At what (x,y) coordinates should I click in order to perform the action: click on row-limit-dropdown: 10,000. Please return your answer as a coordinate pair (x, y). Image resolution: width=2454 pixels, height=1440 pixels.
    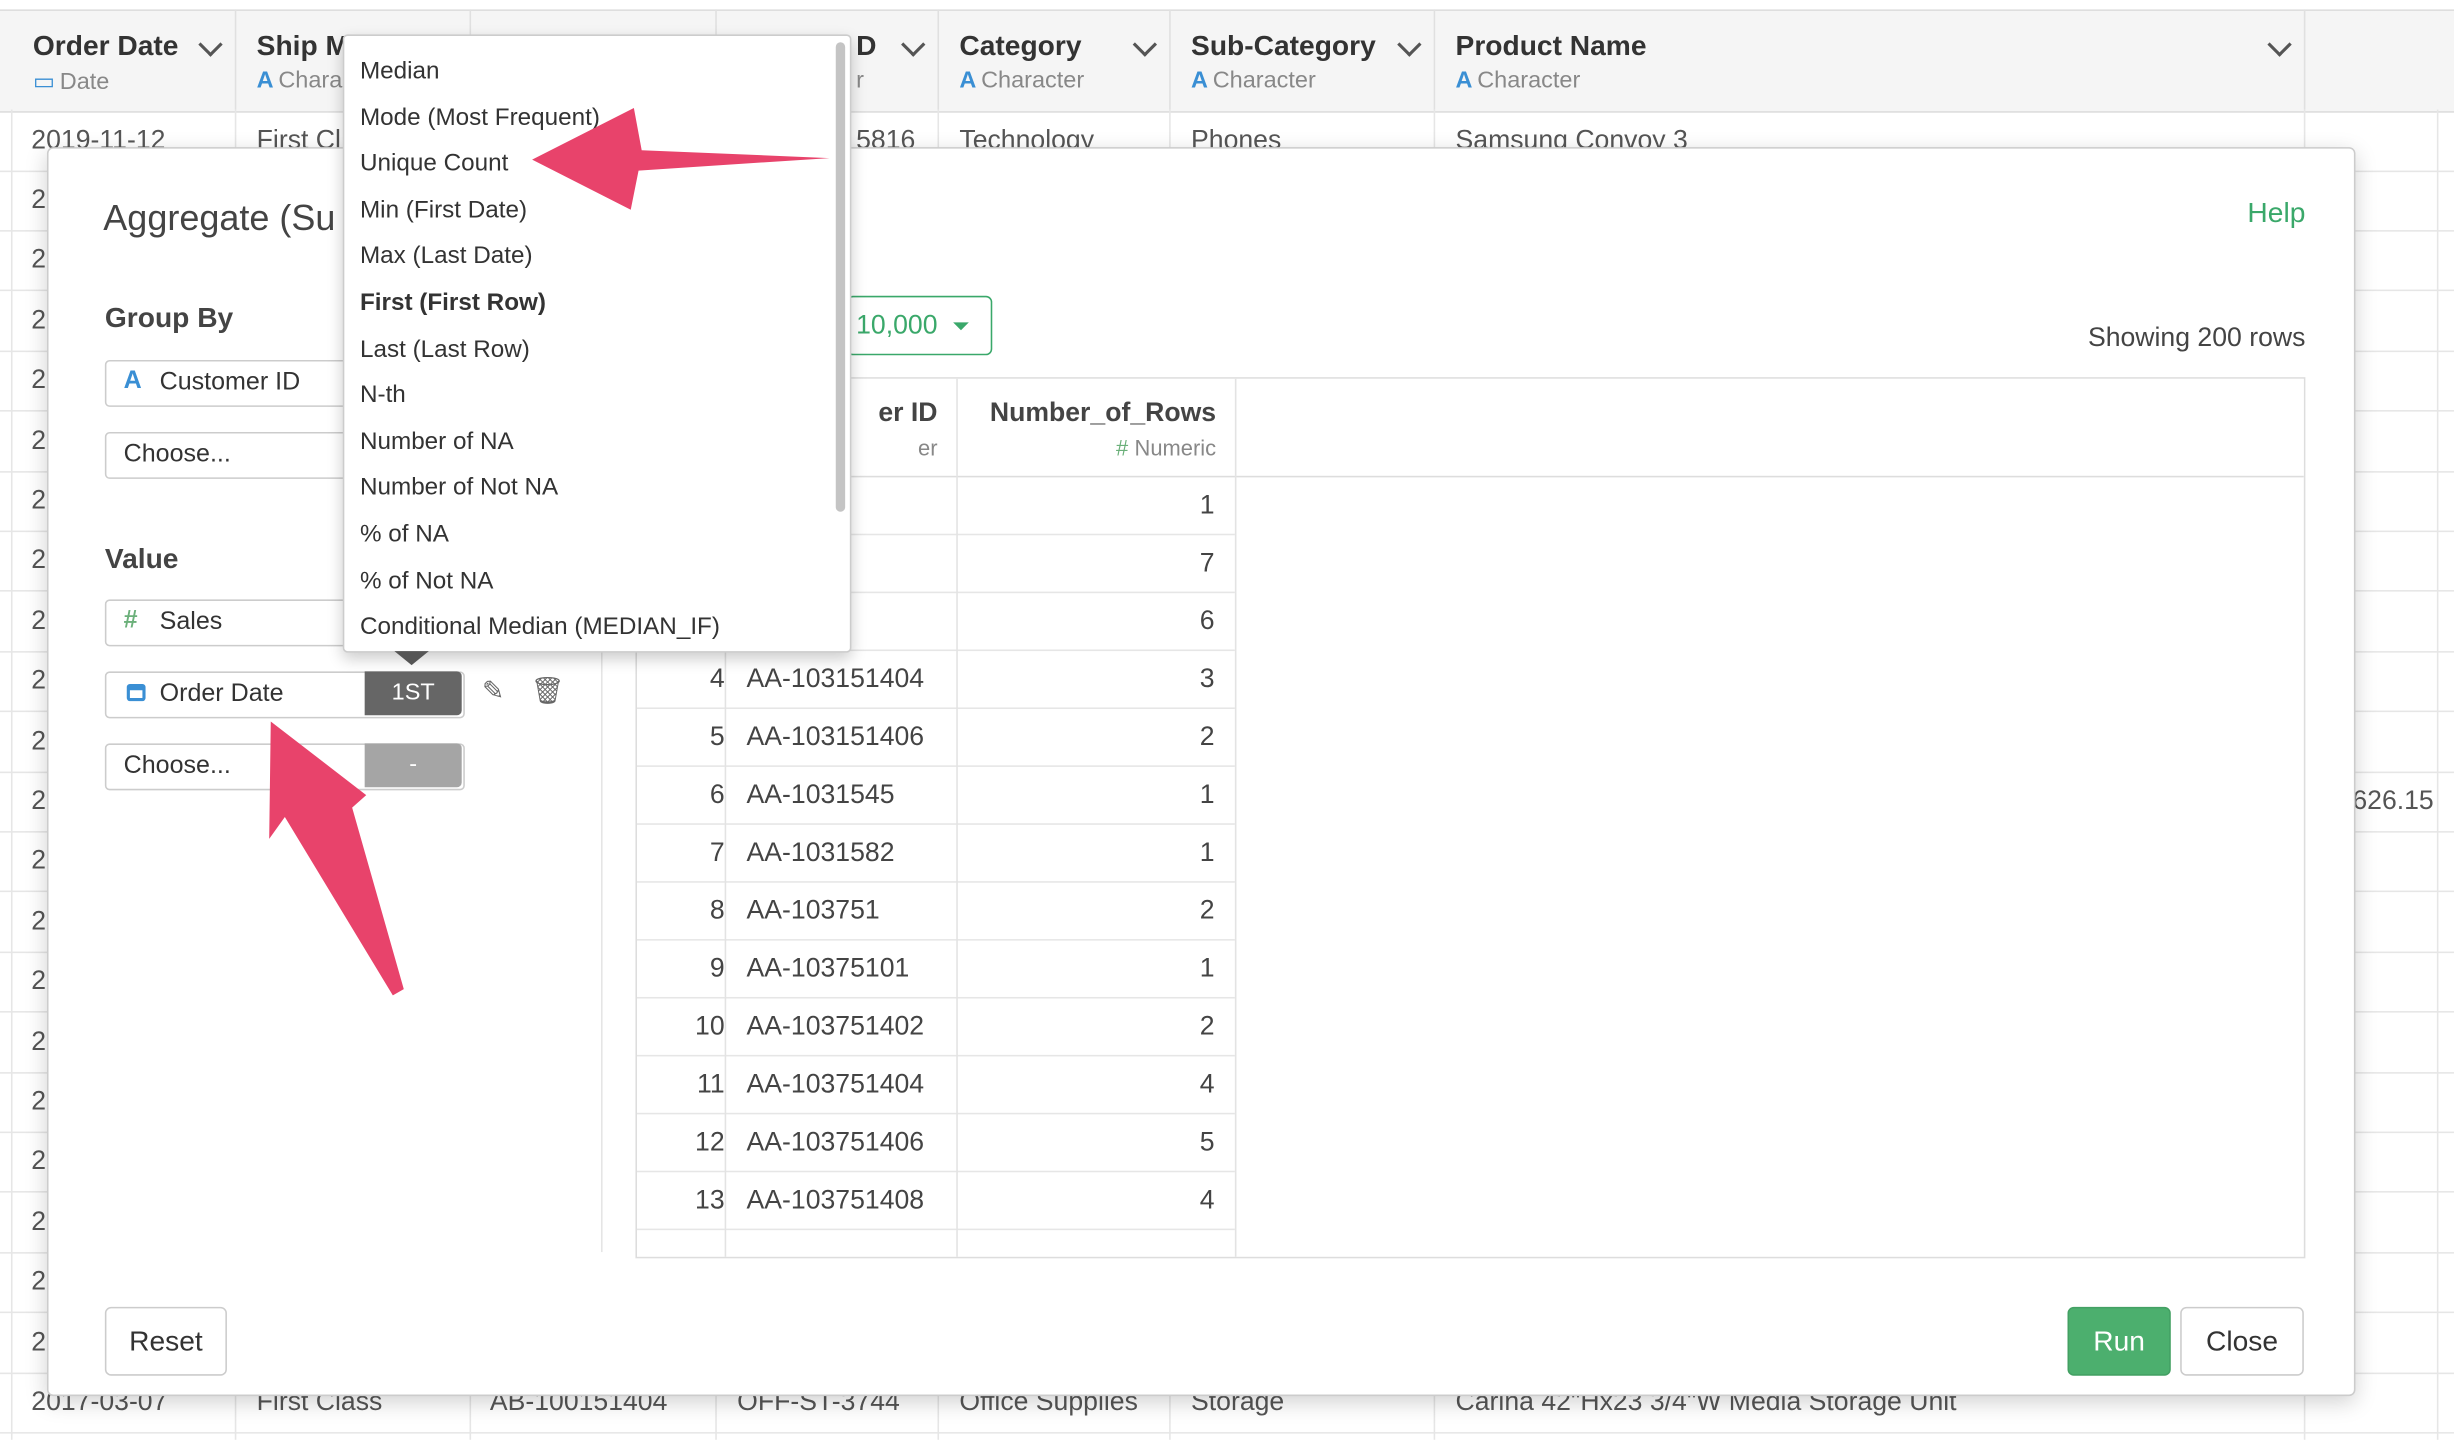
    Looking at the image, I should click on (919, 325).